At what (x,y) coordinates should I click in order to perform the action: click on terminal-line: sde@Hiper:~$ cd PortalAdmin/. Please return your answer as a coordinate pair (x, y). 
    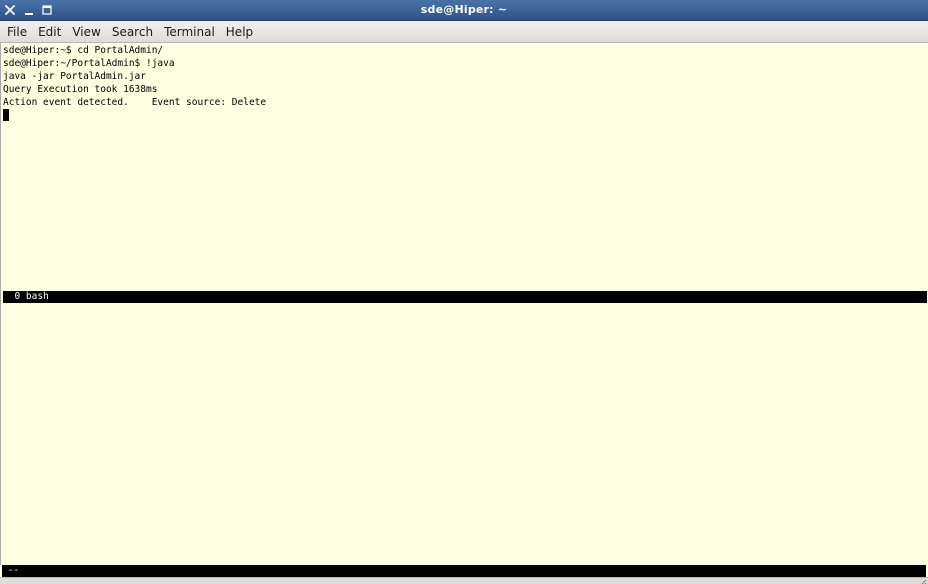
    Looking at the image, I should click on (83, 50).